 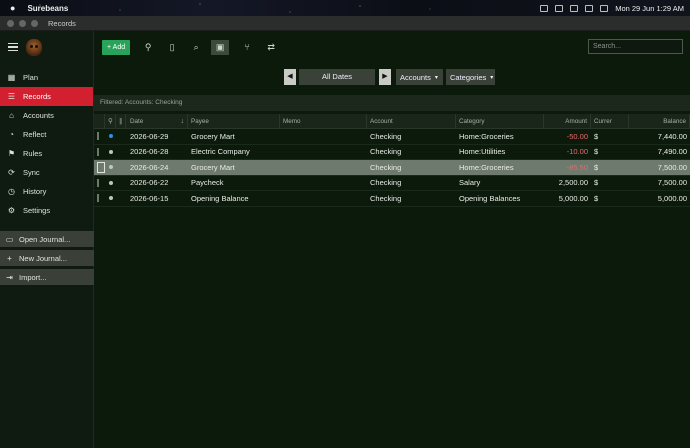 What do you see at coordinates (47, 8) in the screenshot?
I see `app-menu-name: Surebeans` at bounding box center [47, 8].